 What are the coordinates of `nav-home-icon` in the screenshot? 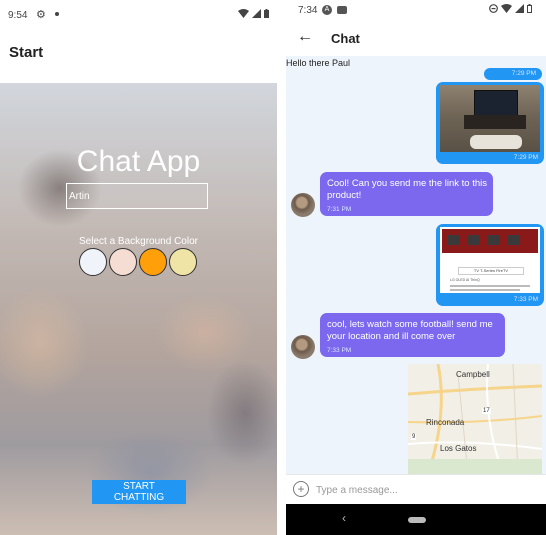 It's located at (417, 520).